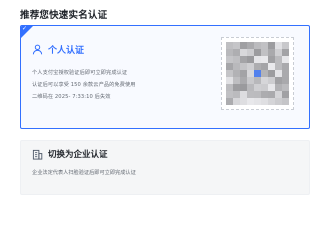 This screenshot has width=330, height=240. What do you see at coordinates (37, 154) in the screenshot?
I see `building-icon` at bounding box center [37, 154].